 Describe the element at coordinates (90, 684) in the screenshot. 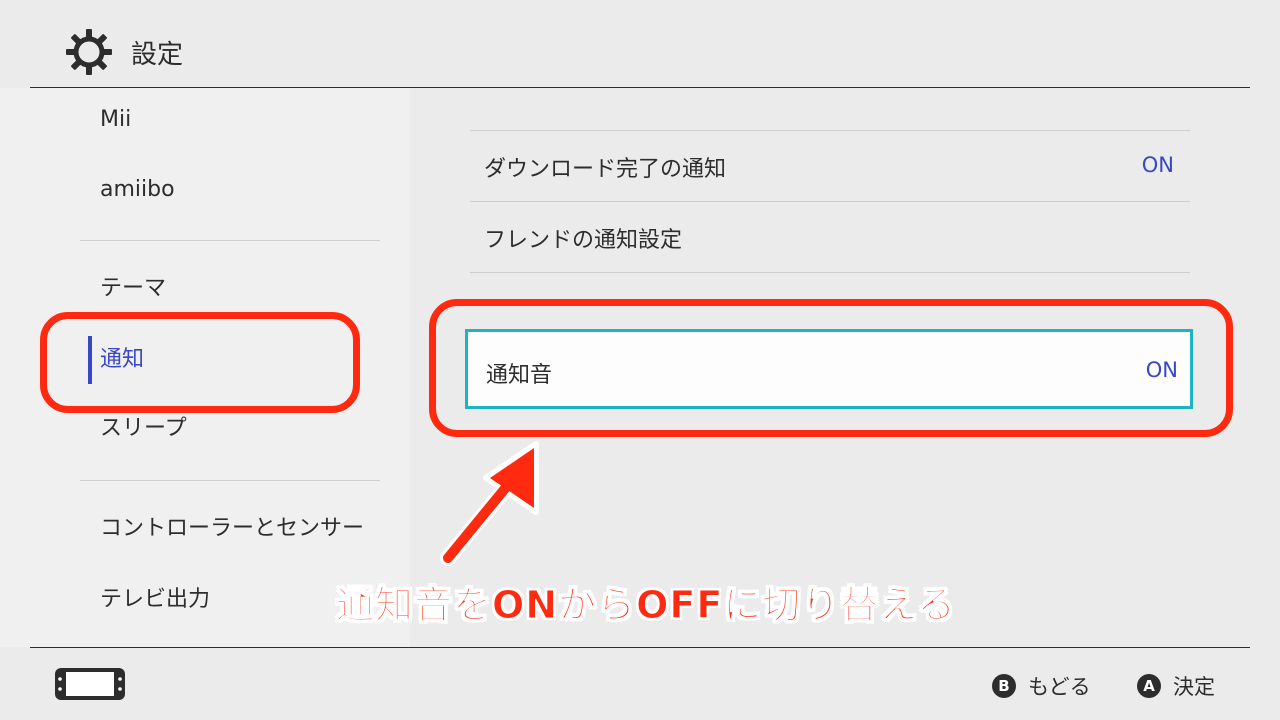

I see `console-icon` at that location.